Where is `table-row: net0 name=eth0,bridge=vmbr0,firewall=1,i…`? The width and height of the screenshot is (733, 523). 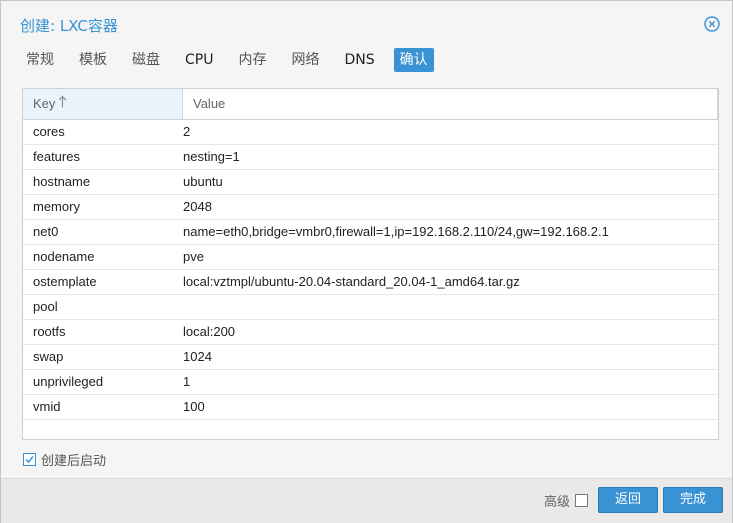 table-row: net0 name=eth0,bridge=vmbr0,firewall=1,i… is located at coordinates (370, 232).